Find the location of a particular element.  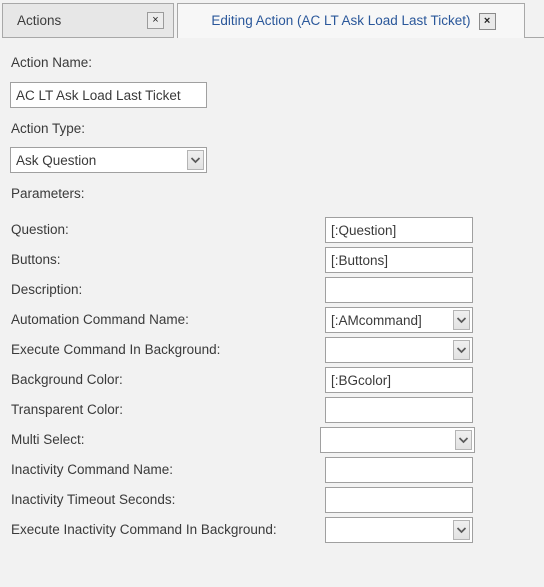

param-label-execute-command-in-background: Execute Command In Background: is located at coordinates (116, 349).